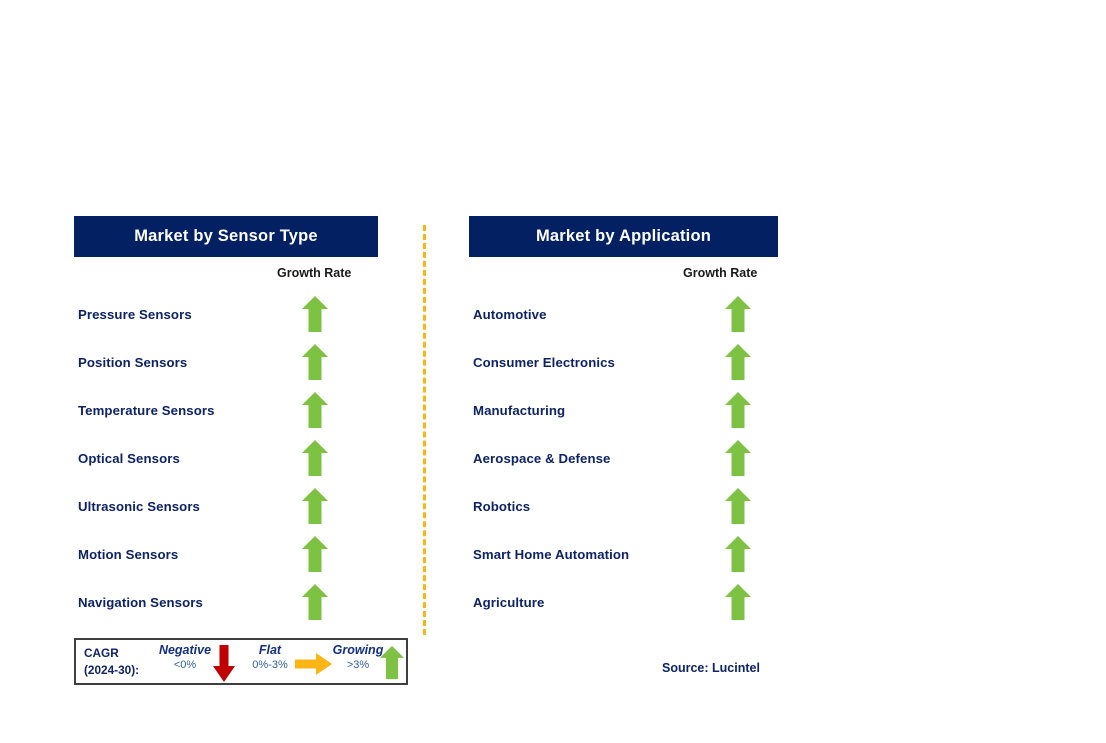 Image resolution: width=1106 pixels, height=743 pixels. Describe the element at coordinates (185, 665) in the screenshot. I see `legend-negative-range: <0%` at that location.